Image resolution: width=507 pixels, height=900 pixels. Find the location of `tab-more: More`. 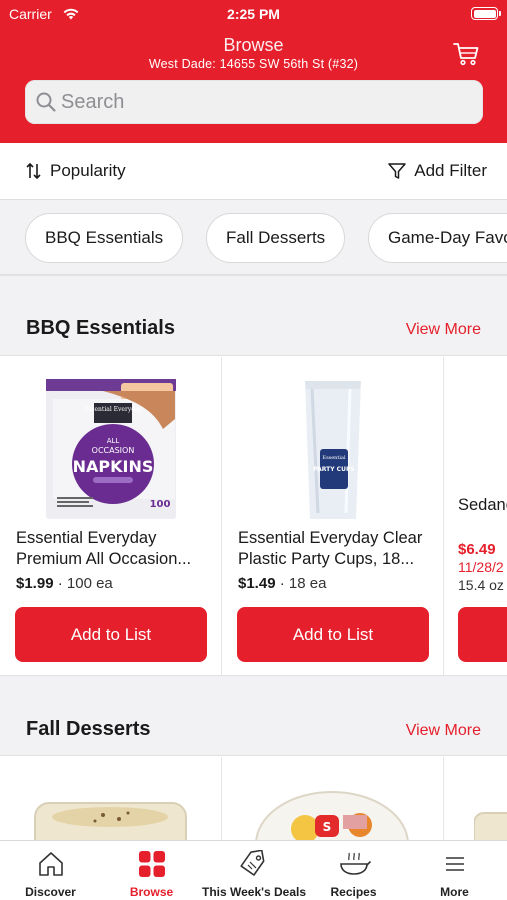

tab-more: More is located at coordinates (454, 870).